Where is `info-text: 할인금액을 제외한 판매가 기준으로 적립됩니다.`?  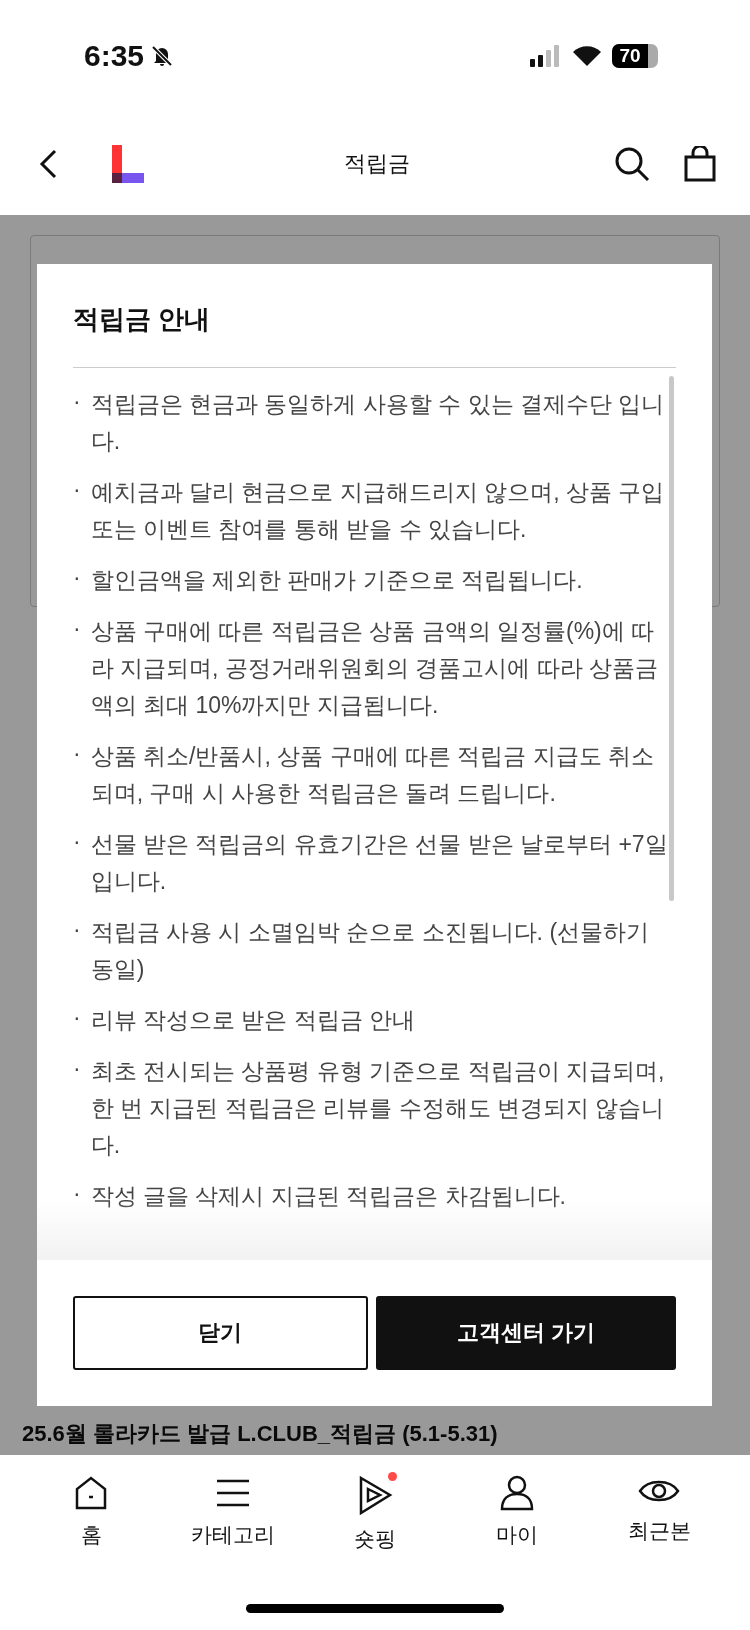
info-text: 할인금액을 제외한 판매가 기준으로 적립됩니다. is located at coordinates (336, 580).